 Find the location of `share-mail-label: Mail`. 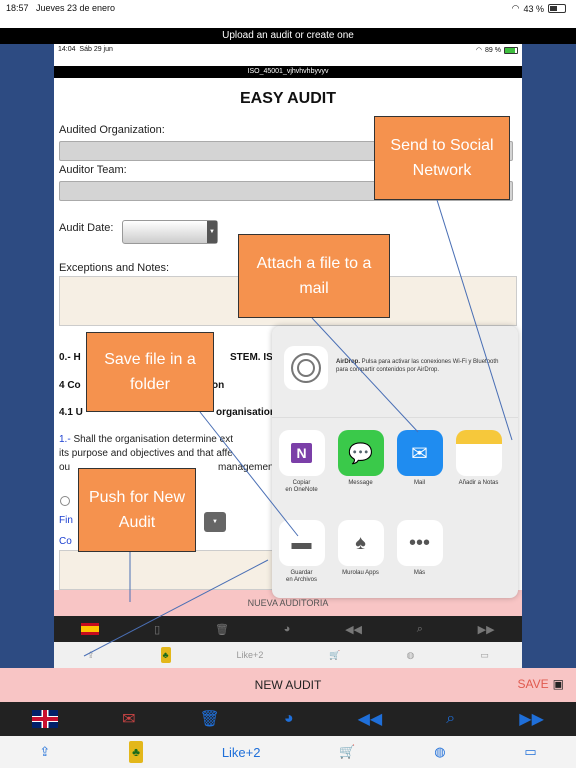

share-mail-label: Mail is located at coordinates (419, 483).